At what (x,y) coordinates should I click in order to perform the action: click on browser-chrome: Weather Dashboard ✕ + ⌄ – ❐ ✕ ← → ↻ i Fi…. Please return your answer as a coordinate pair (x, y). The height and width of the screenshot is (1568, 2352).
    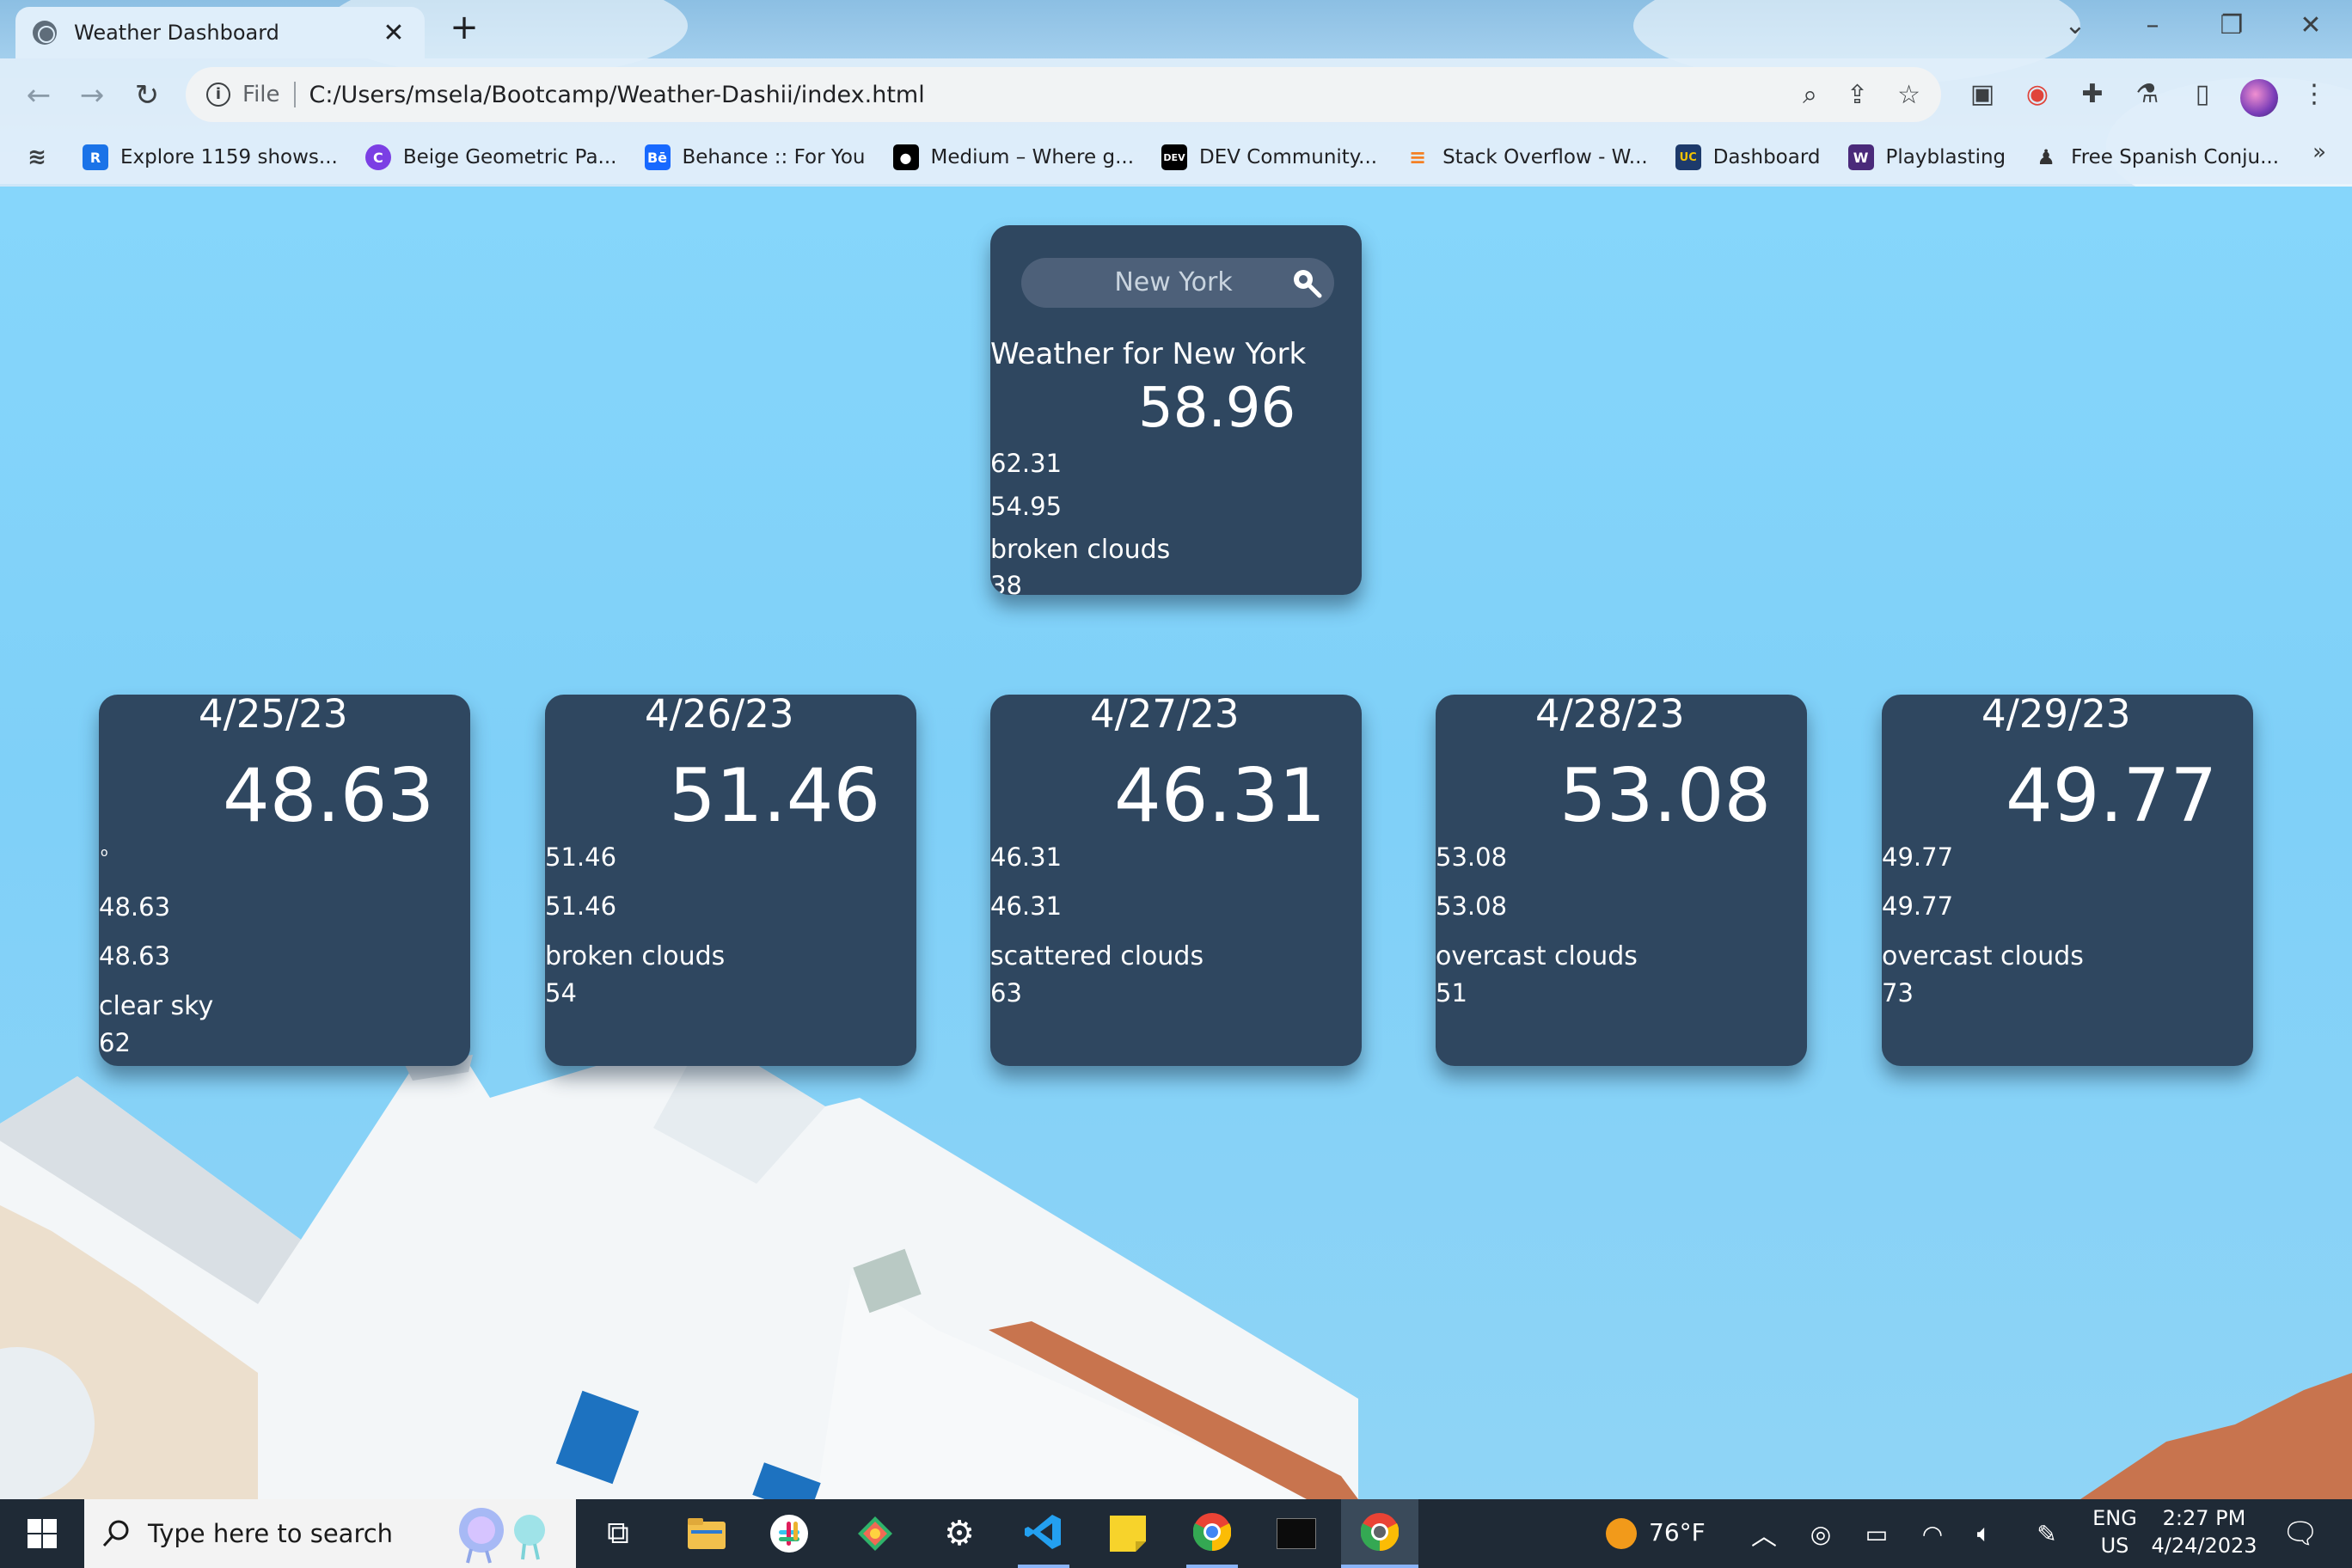
    Looking at the image, I should click on (1176, 93).